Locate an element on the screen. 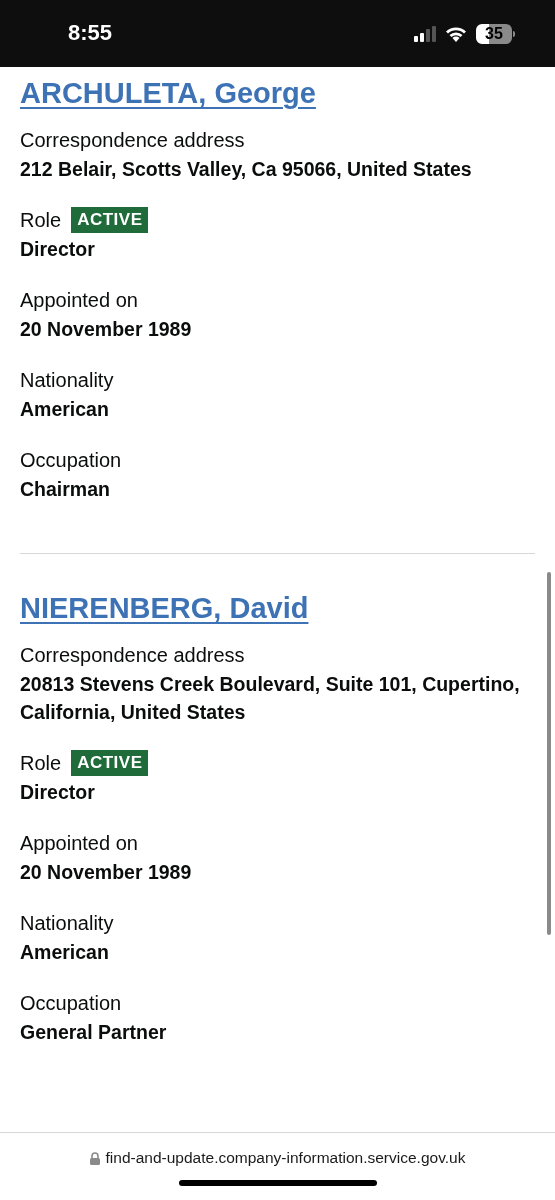  clock-time: 8:55 is located at coordinates (90, 33).